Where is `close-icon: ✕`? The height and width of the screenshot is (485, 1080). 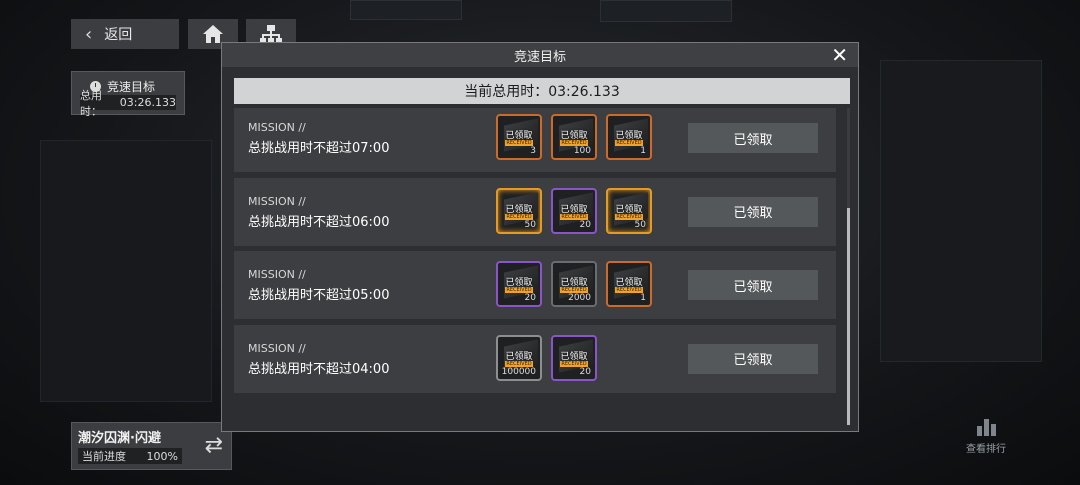
close-icon: ✕ is located at coordinates (839, 55).